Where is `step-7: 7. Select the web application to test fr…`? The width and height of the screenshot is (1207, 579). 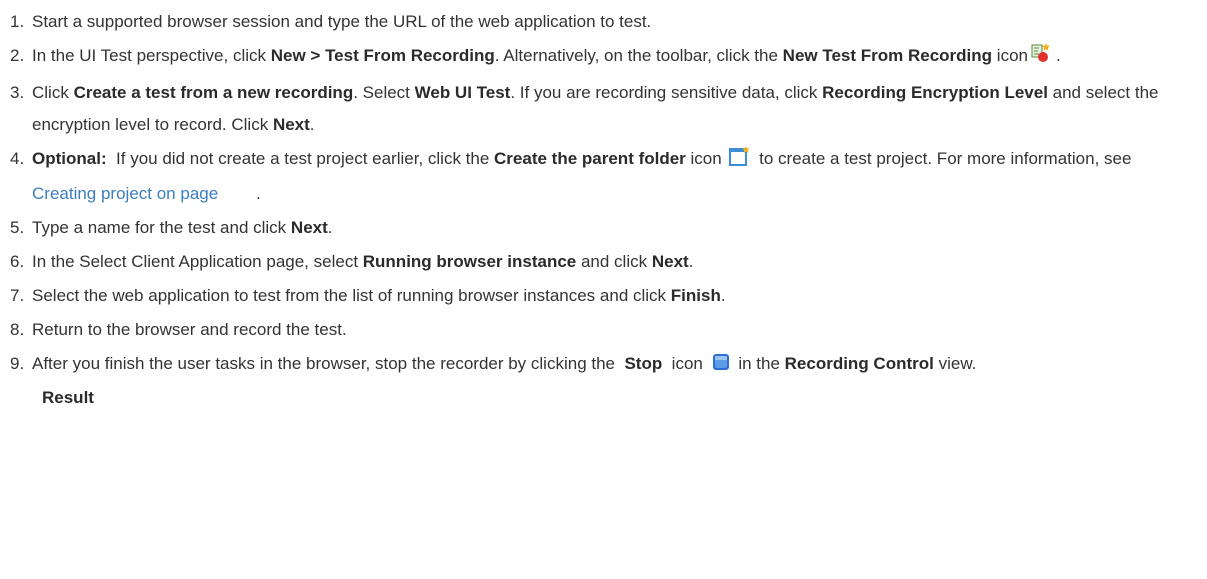 step-7: 7. Select the web application to test fr… is located at coordinates (608, 296).